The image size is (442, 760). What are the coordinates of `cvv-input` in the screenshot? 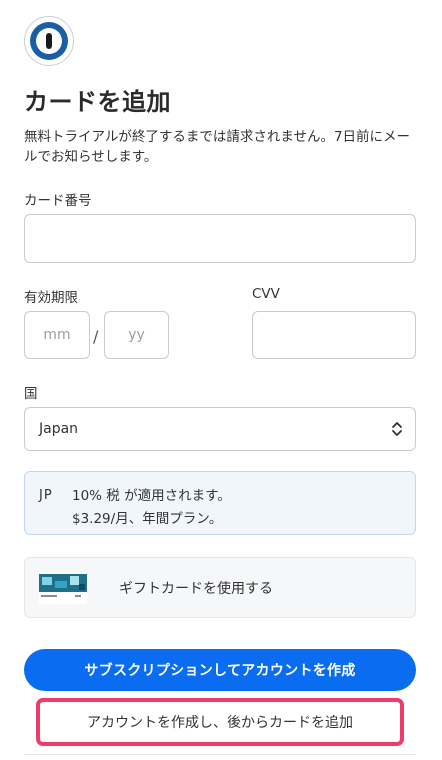 It's located at (334, 335).